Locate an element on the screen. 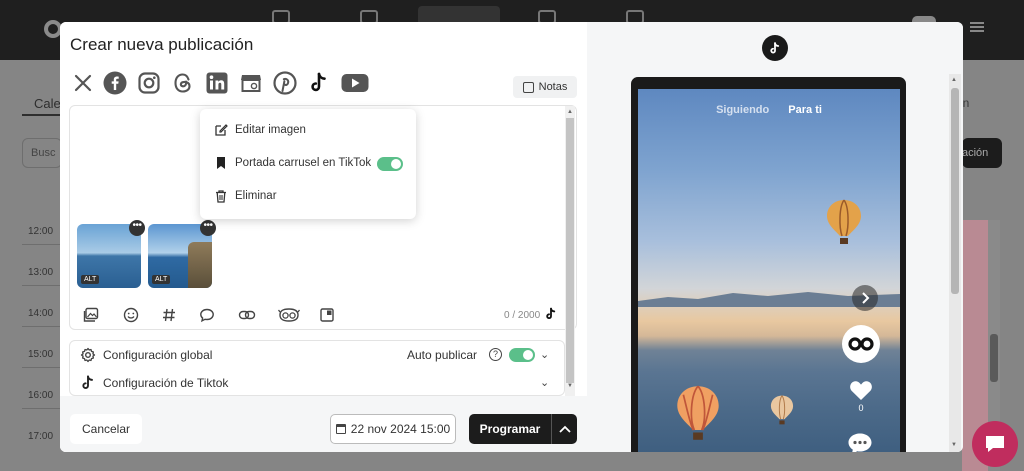 Image resolution: width=1024 pixels, height=471 pixels. menu-item-tiktok-cover: Portada carrusel en TikTok is located at coordinates (308, 163).